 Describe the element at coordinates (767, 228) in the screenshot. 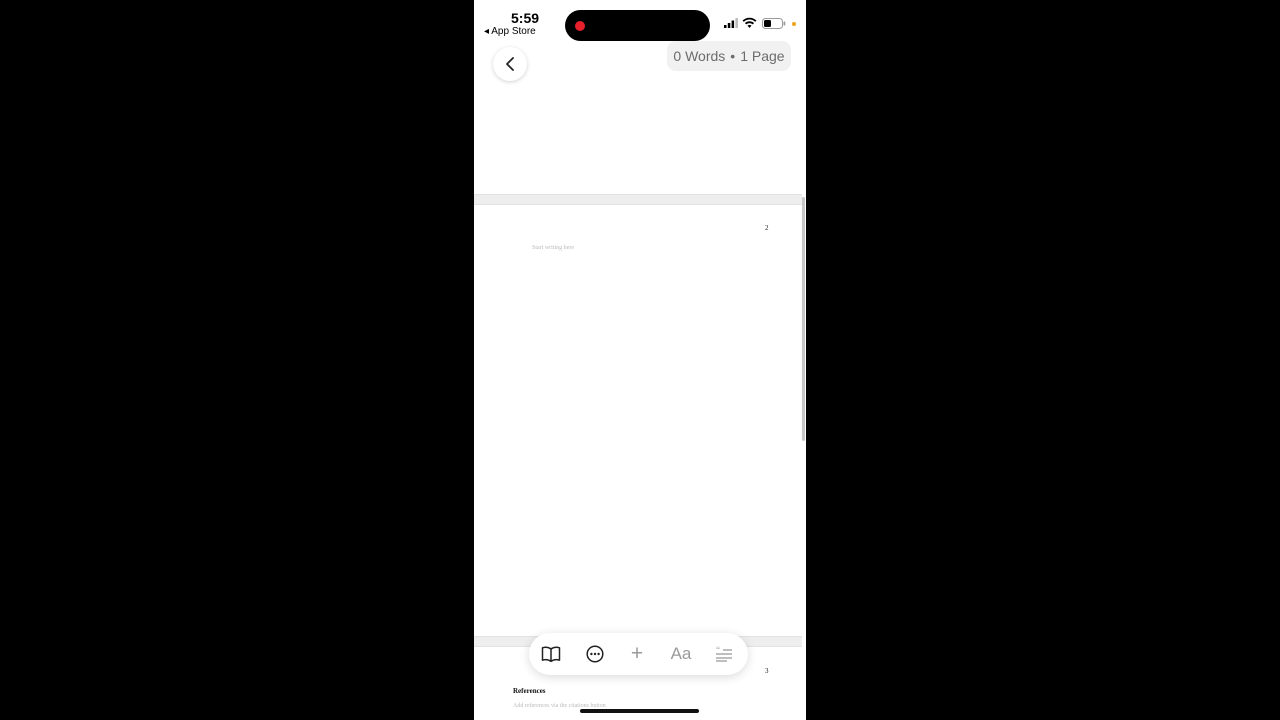

I see `page-number: 2` at that location.